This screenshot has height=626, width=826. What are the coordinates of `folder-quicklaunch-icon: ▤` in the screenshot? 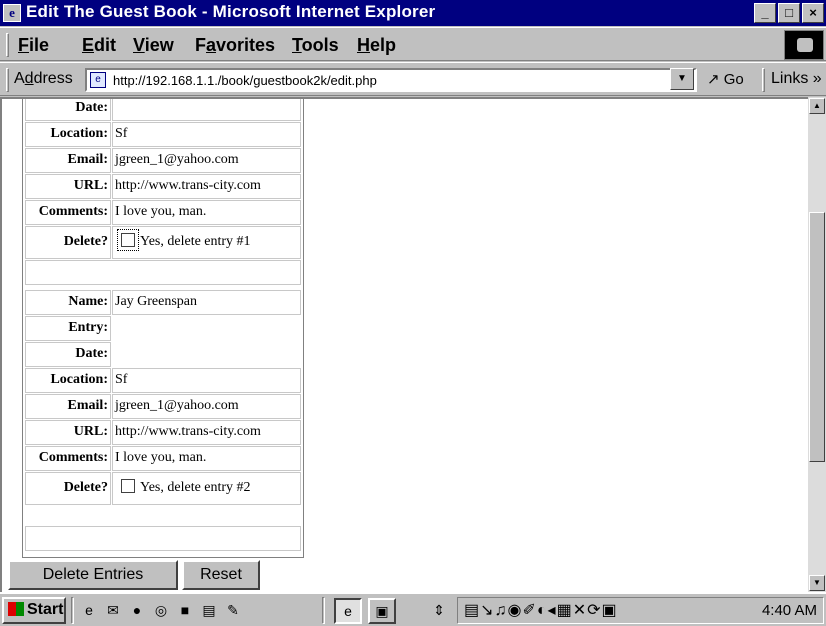 It's located at (209, 610).